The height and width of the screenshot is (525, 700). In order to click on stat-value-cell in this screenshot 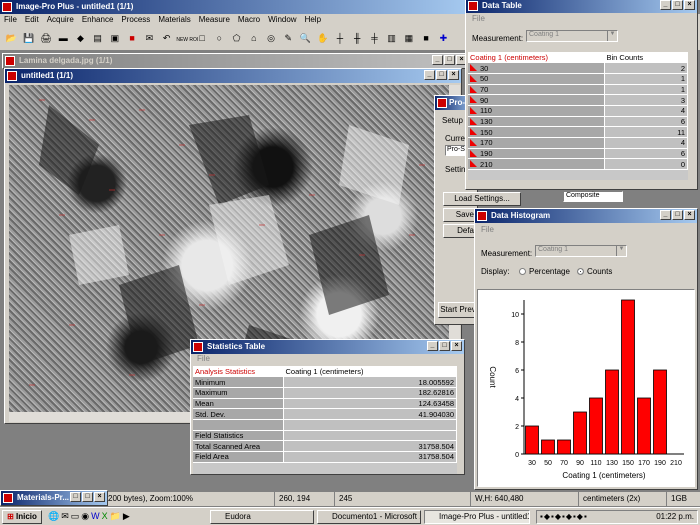, I will do `click(370, 425)`.